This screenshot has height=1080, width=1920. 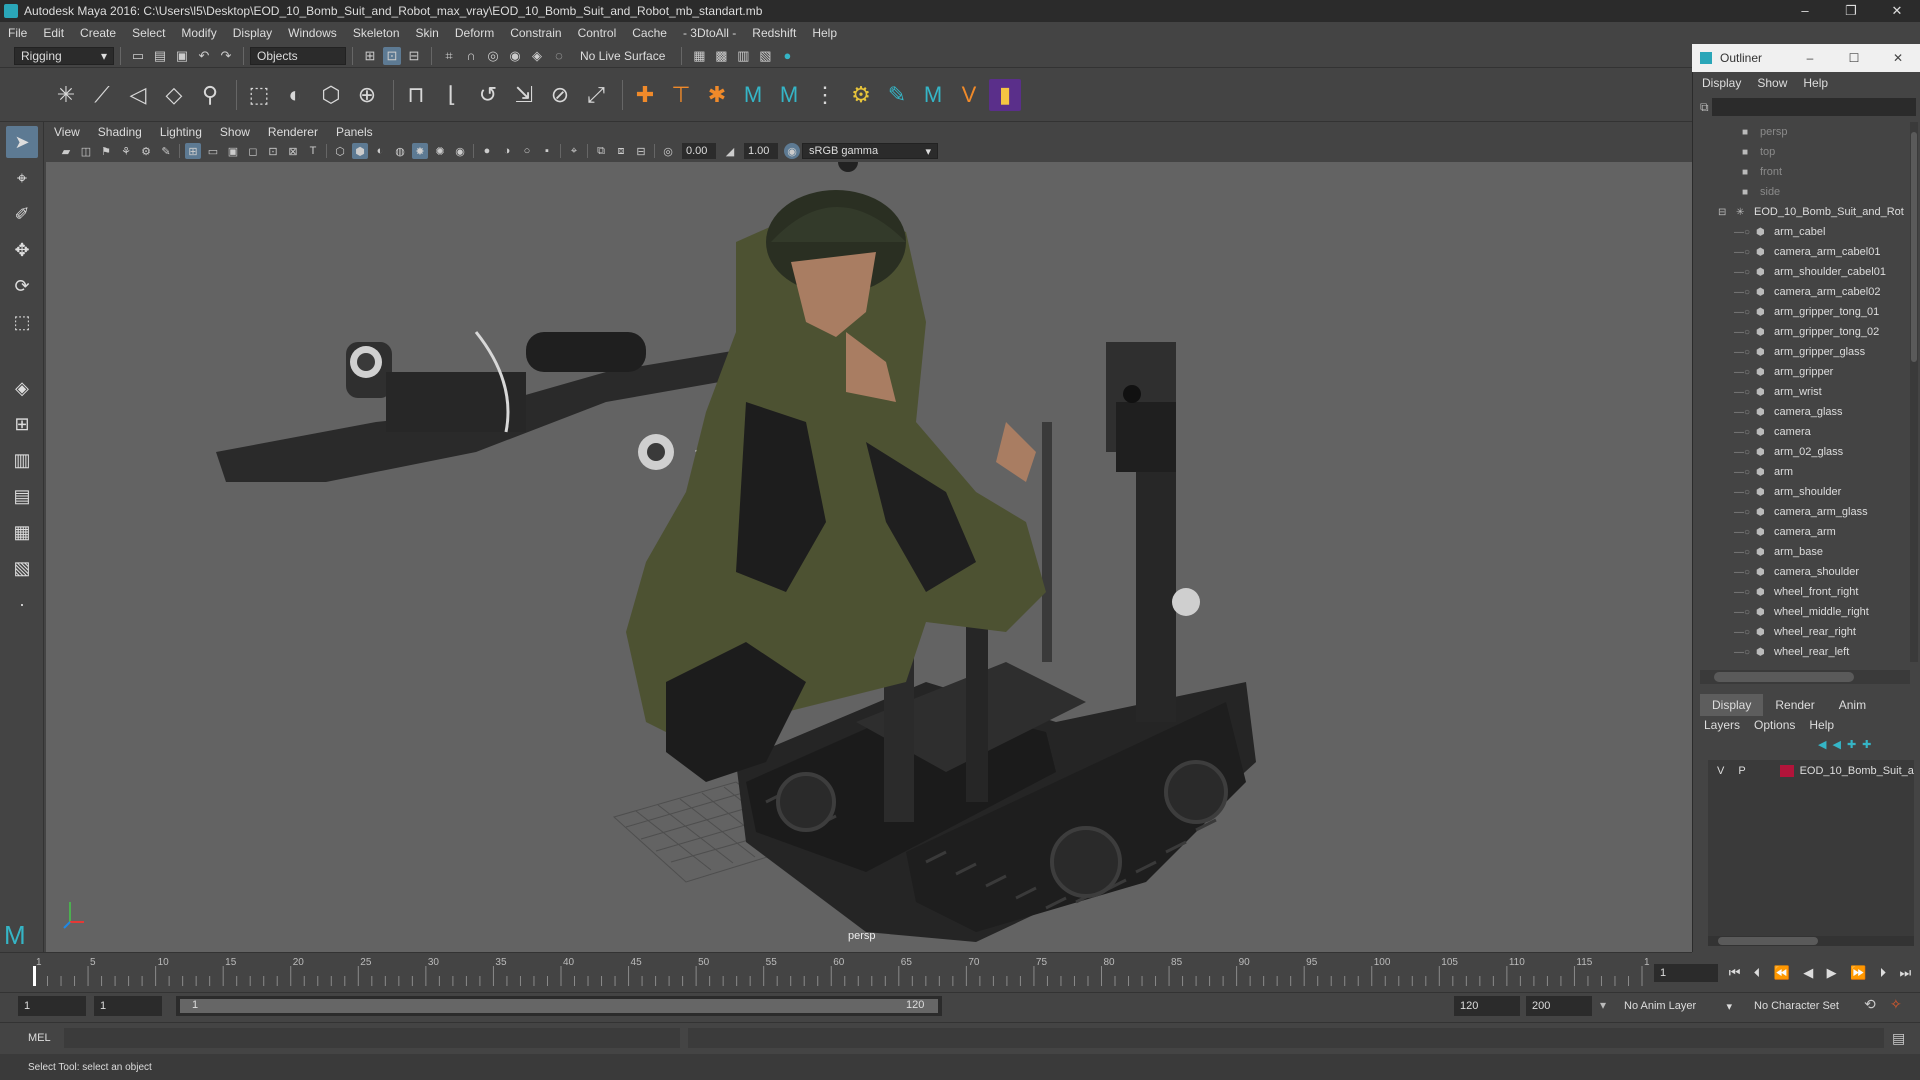 I want to click on play-forward-icon: ▶, so click(x=1832, y=973).